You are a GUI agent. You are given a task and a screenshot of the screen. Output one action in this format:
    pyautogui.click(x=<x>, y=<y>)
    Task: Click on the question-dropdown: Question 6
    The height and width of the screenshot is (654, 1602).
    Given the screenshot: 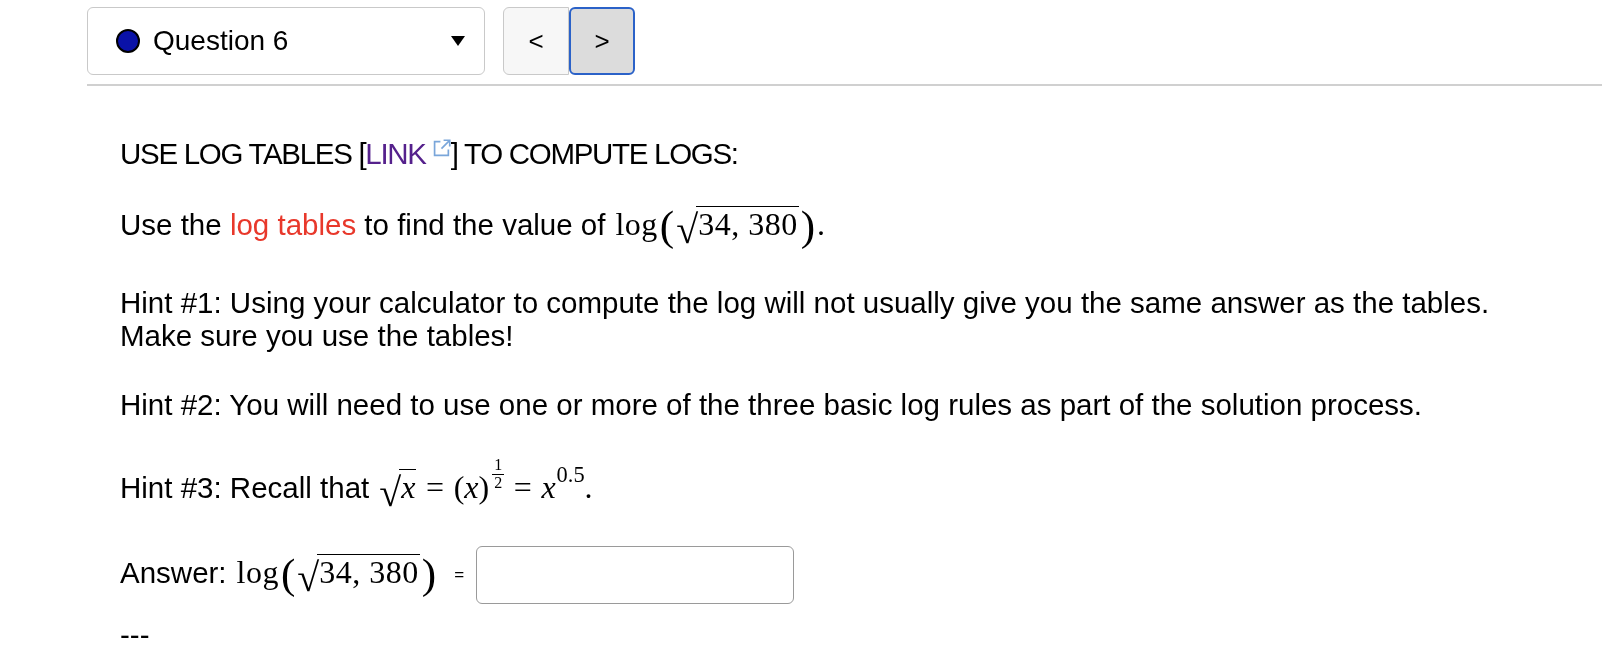 What is the action you would take?
    pyautogui.click(x=286, y=41)
    